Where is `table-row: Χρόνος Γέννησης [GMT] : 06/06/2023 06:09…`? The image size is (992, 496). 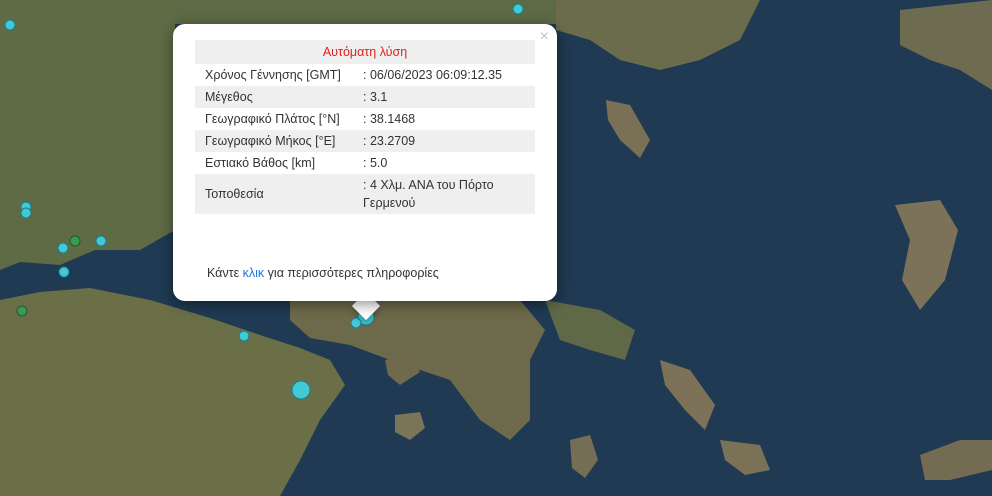
table-row: Χρόνος Γέννησης [GMT] : 06/06/2023 06:09… is located at coordinates (365, 75).